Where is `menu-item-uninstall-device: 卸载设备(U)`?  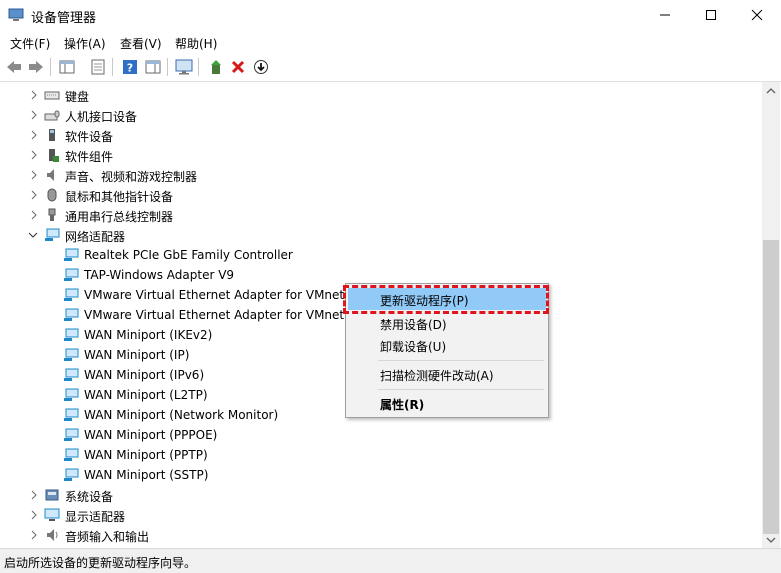 menu-item-uninstall-device: 卸载设备(U) is located at coordinates (447, 345).